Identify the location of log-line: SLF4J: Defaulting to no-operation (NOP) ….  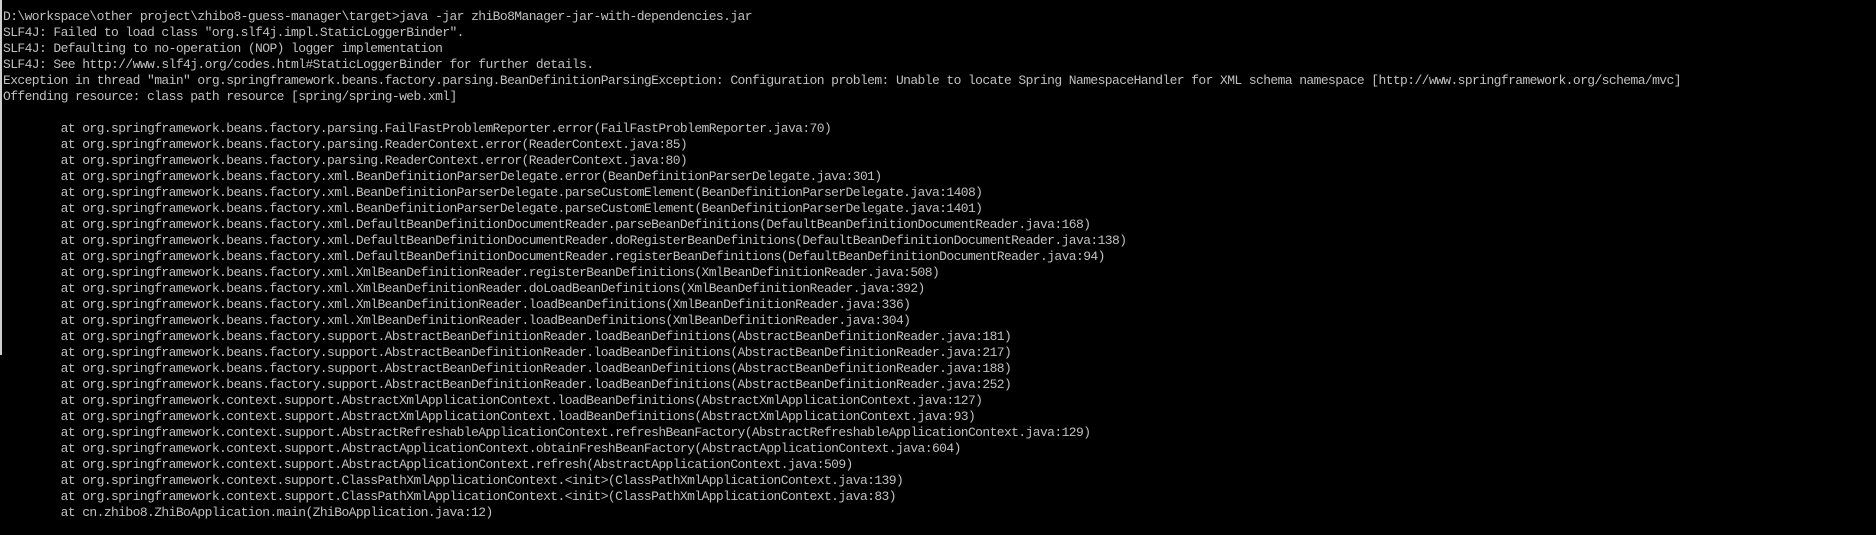
(223, 48).